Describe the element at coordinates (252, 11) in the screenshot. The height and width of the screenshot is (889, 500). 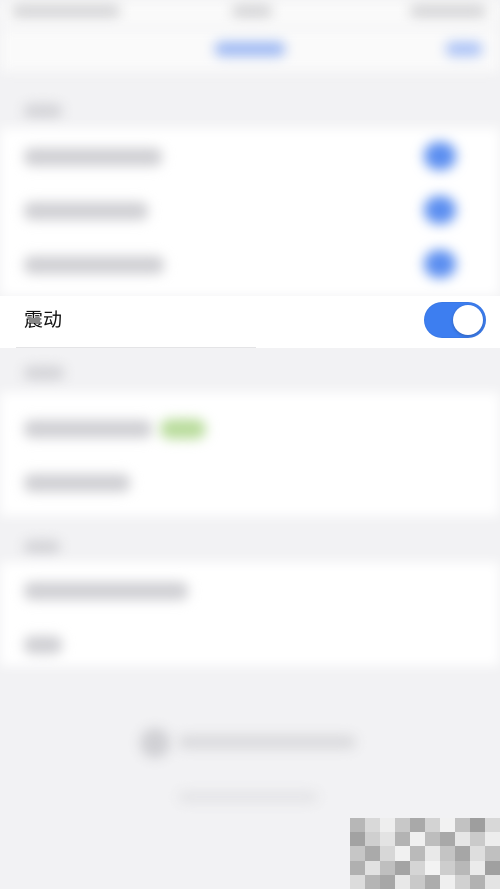
I see `status-center` at that location.